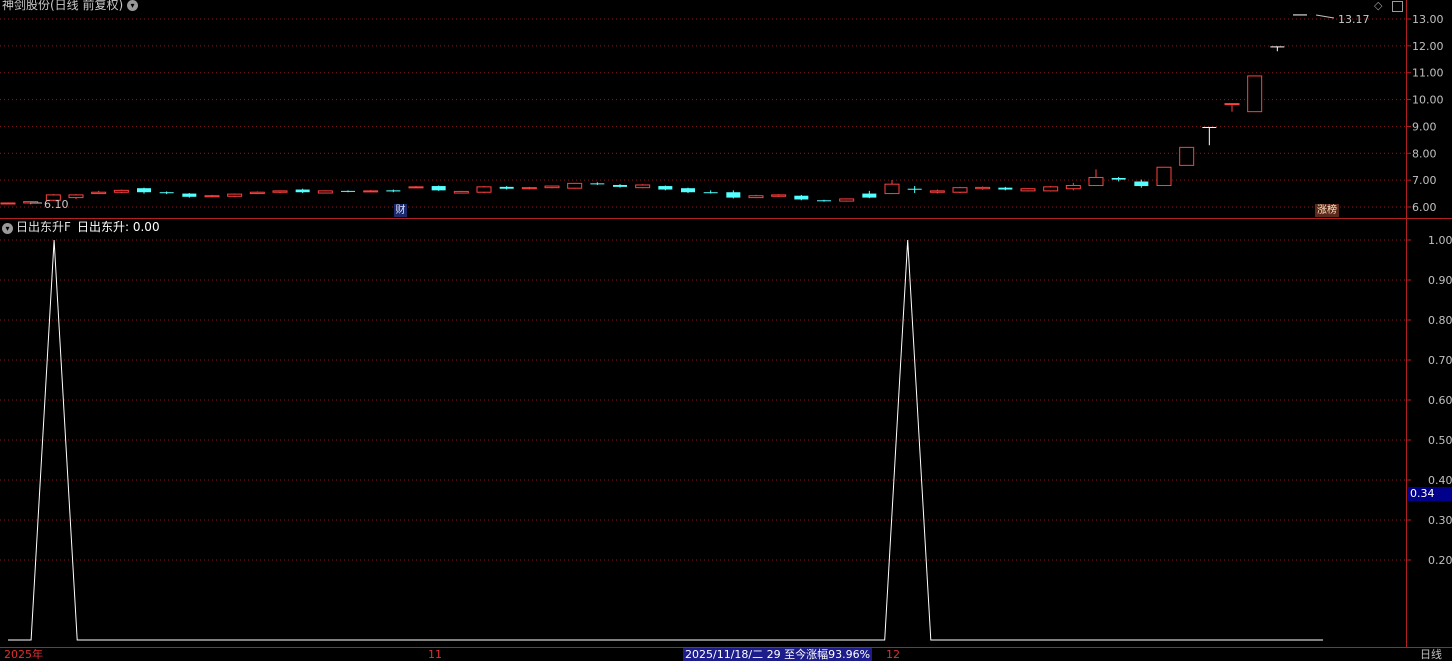 The width and height of the screenshot is (1452, 661). I want to click on limit-up-tag: 涨榜, so click(1327, 210).